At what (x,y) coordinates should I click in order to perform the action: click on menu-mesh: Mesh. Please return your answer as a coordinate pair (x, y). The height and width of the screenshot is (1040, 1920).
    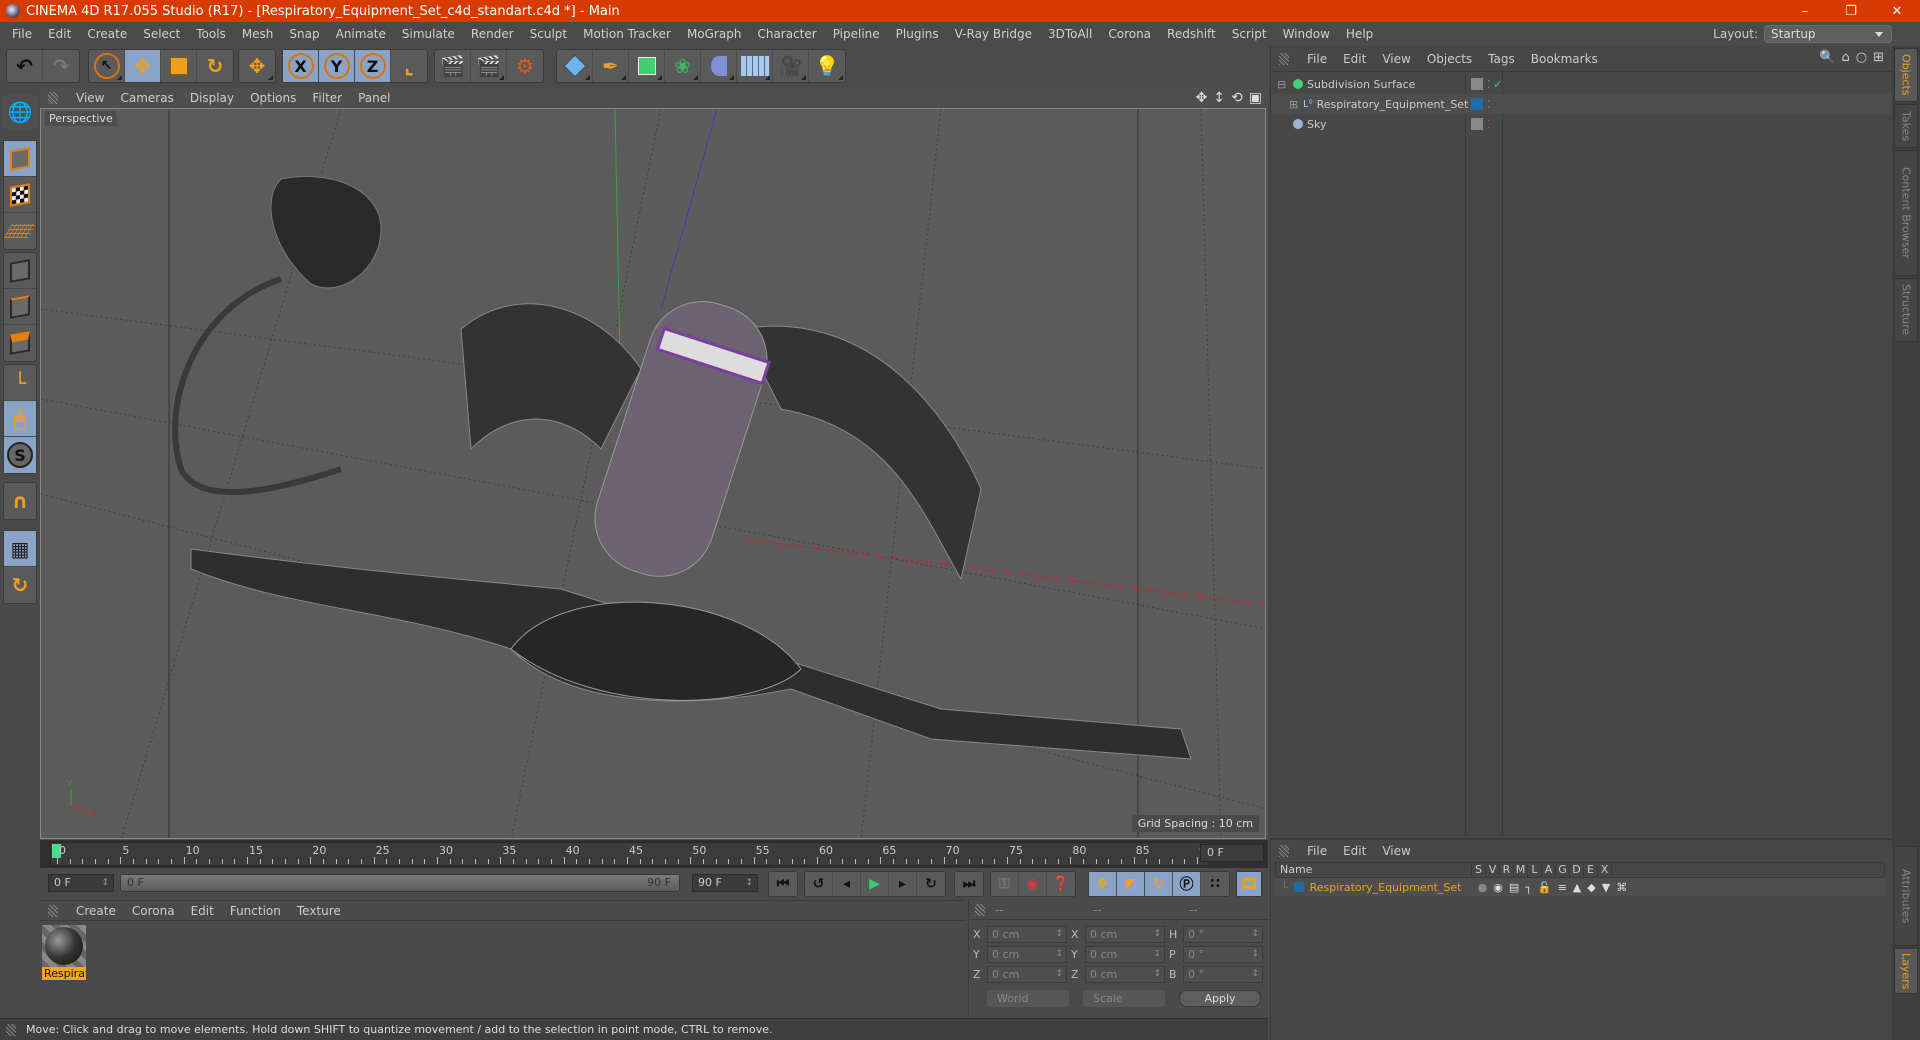
    Looking at the image, I should click on (258, 34).